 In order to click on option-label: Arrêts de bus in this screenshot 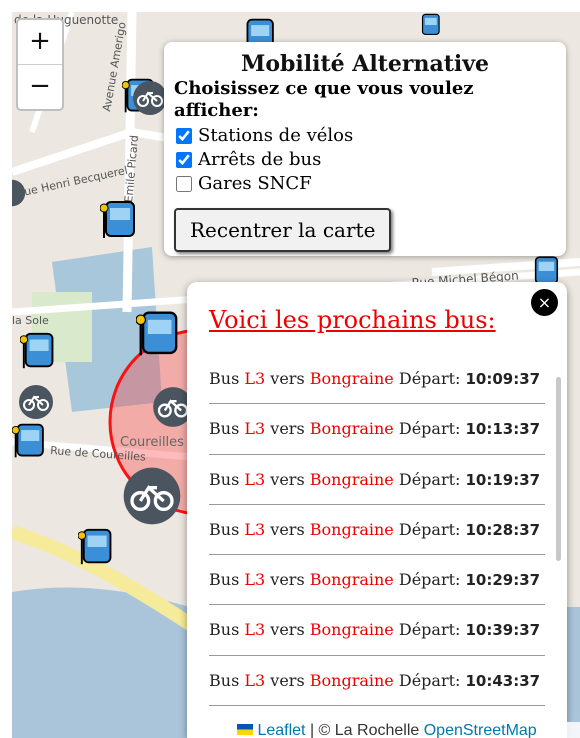, I will do `click(260, 159)`.